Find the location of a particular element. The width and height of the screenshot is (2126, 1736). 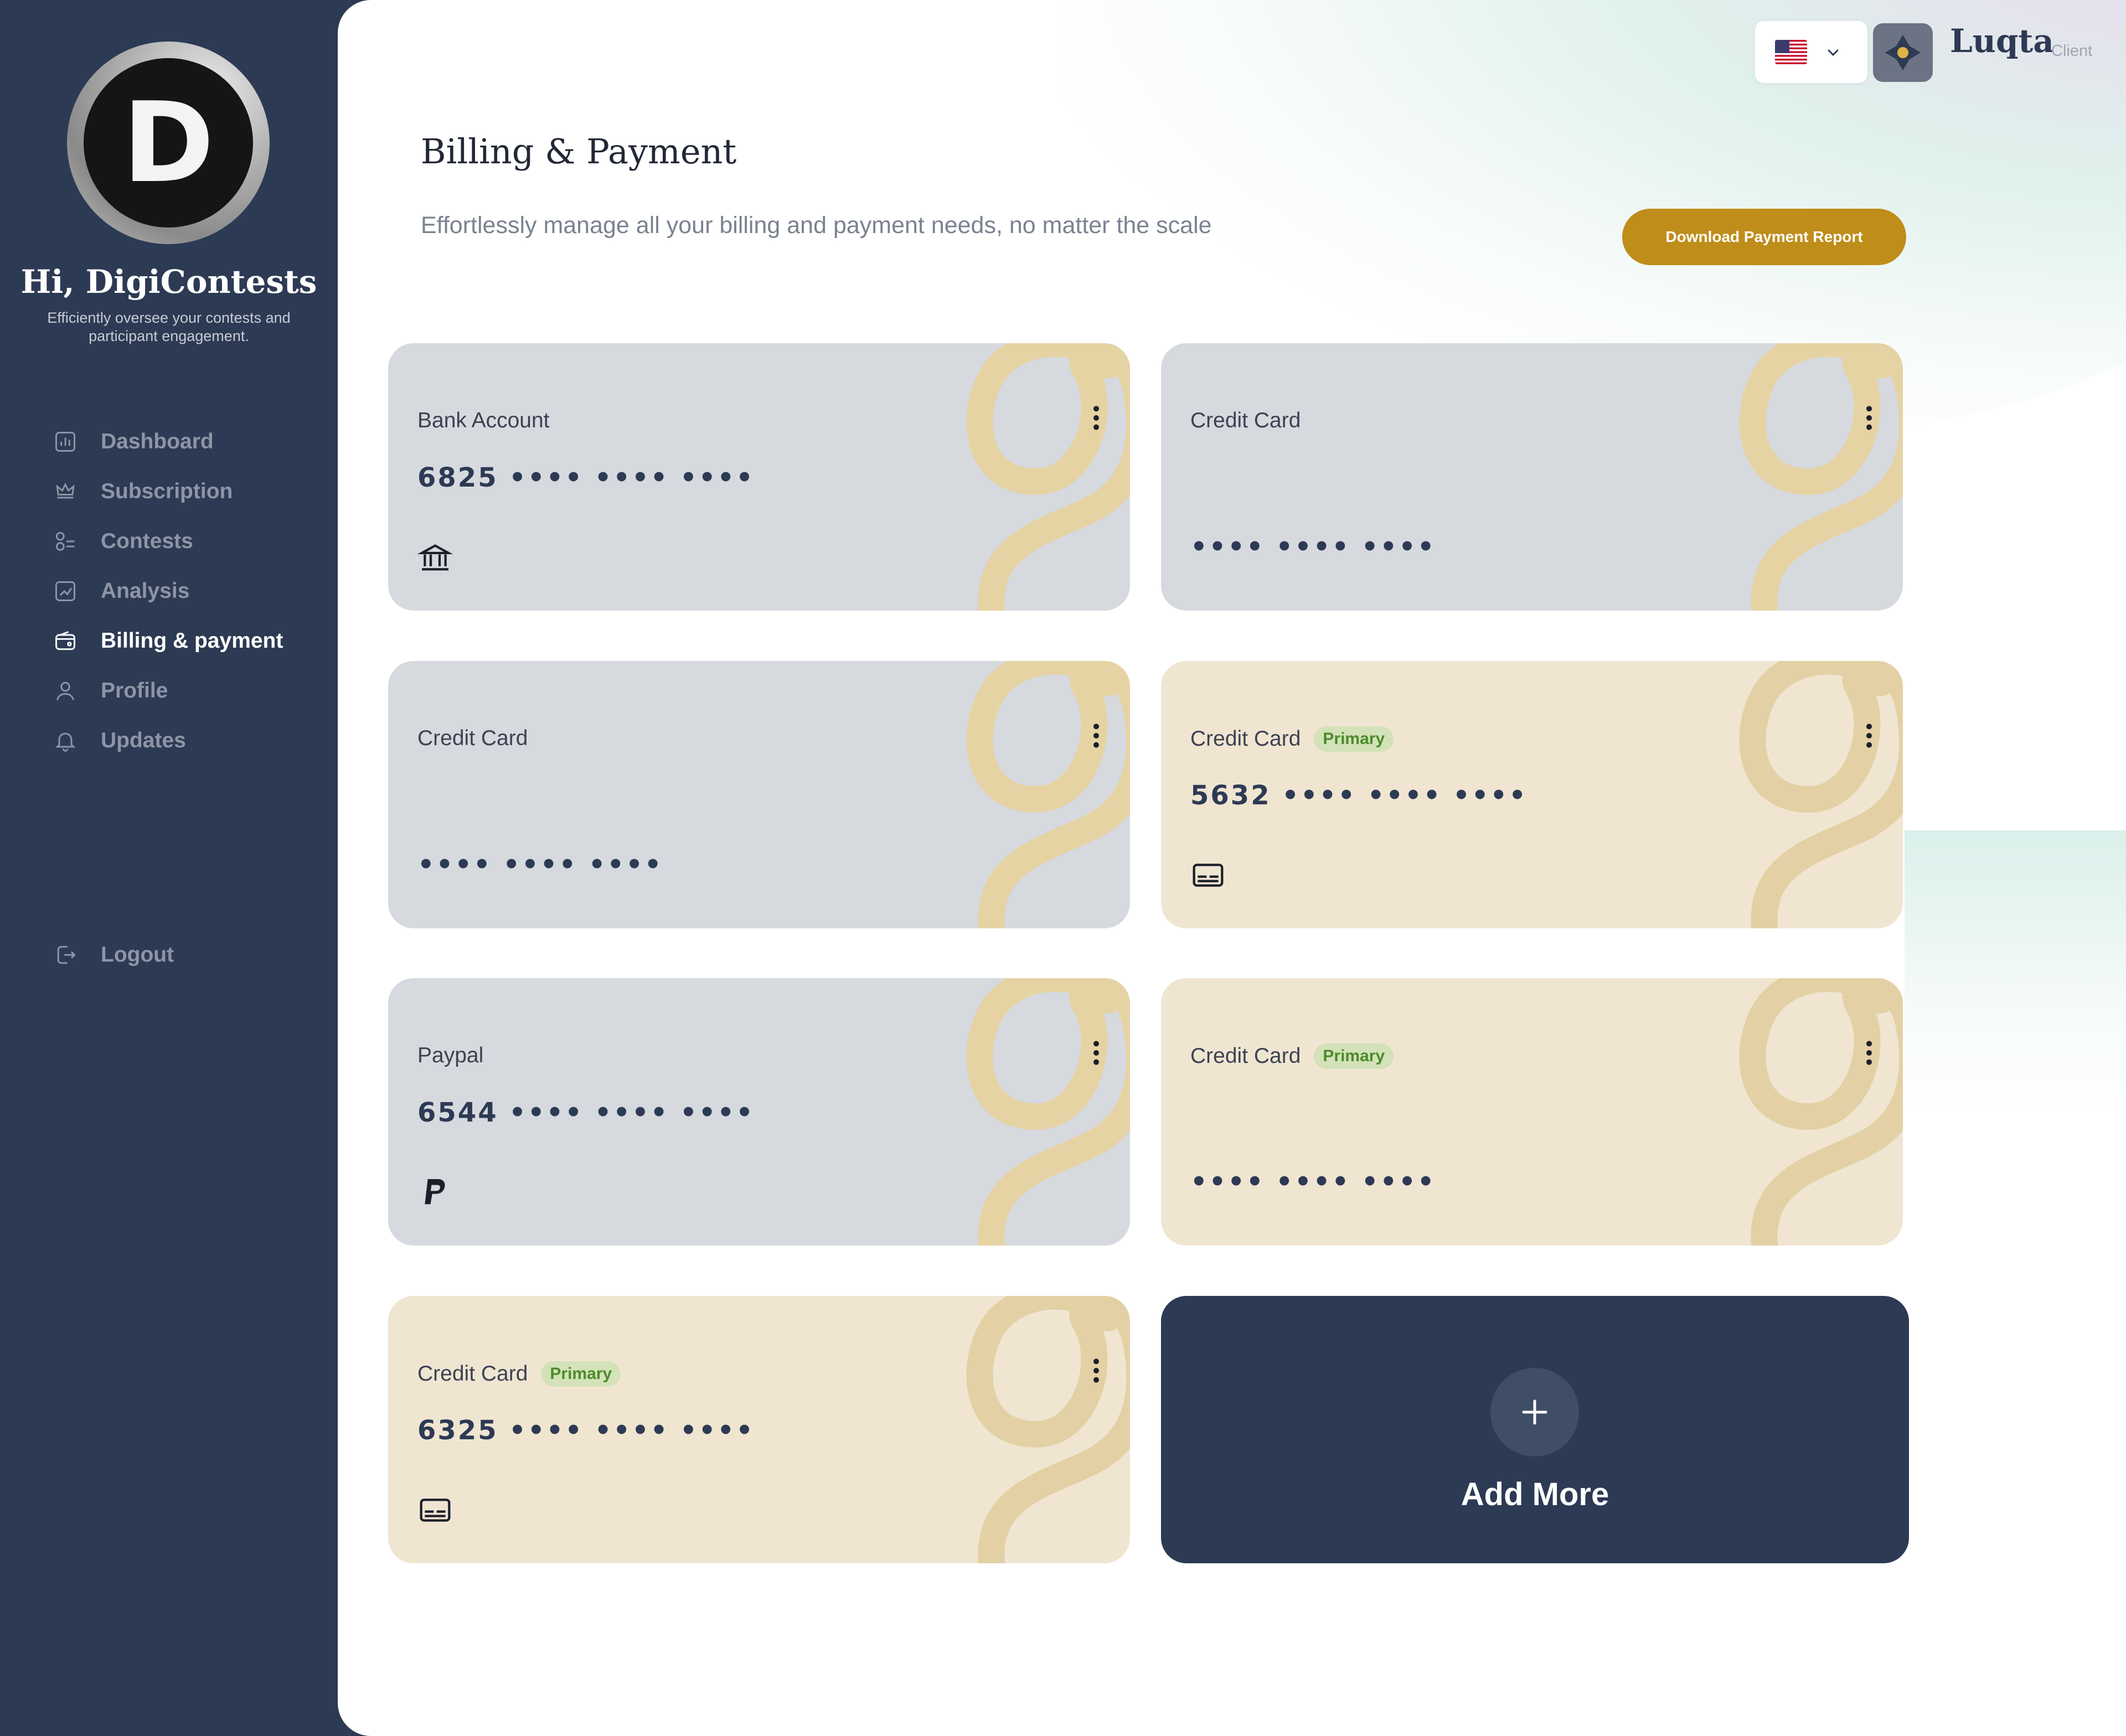

page-title: Billing & Payment is located at coordinates (579, 151).